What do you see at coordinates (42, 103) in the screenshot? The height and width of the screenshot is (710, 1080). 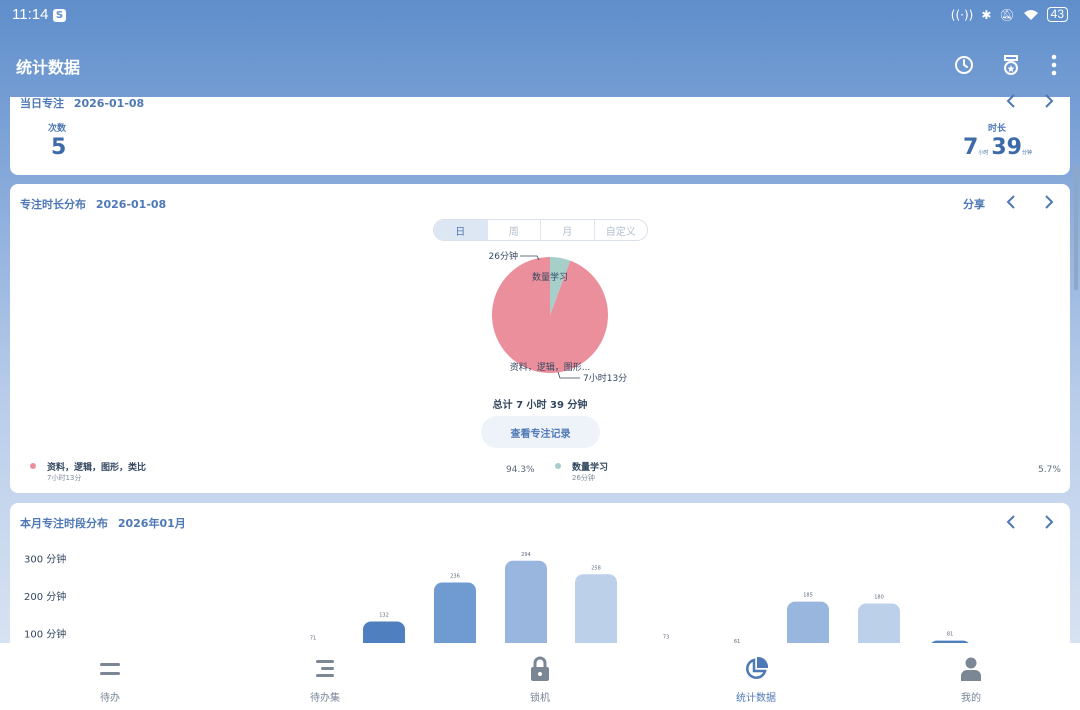 I see `today-focus-label: 当日专注` at bounding box center [42, 103].